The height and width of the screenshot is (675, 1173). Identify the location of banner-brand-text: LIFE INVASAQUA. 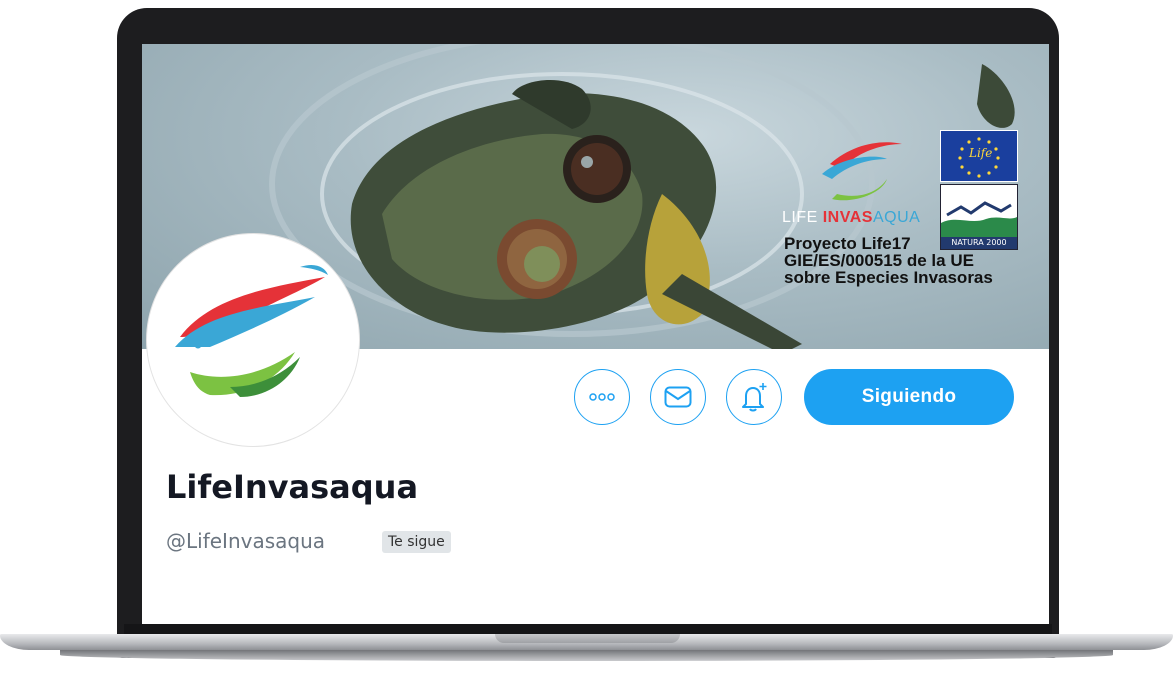
(851, 218).